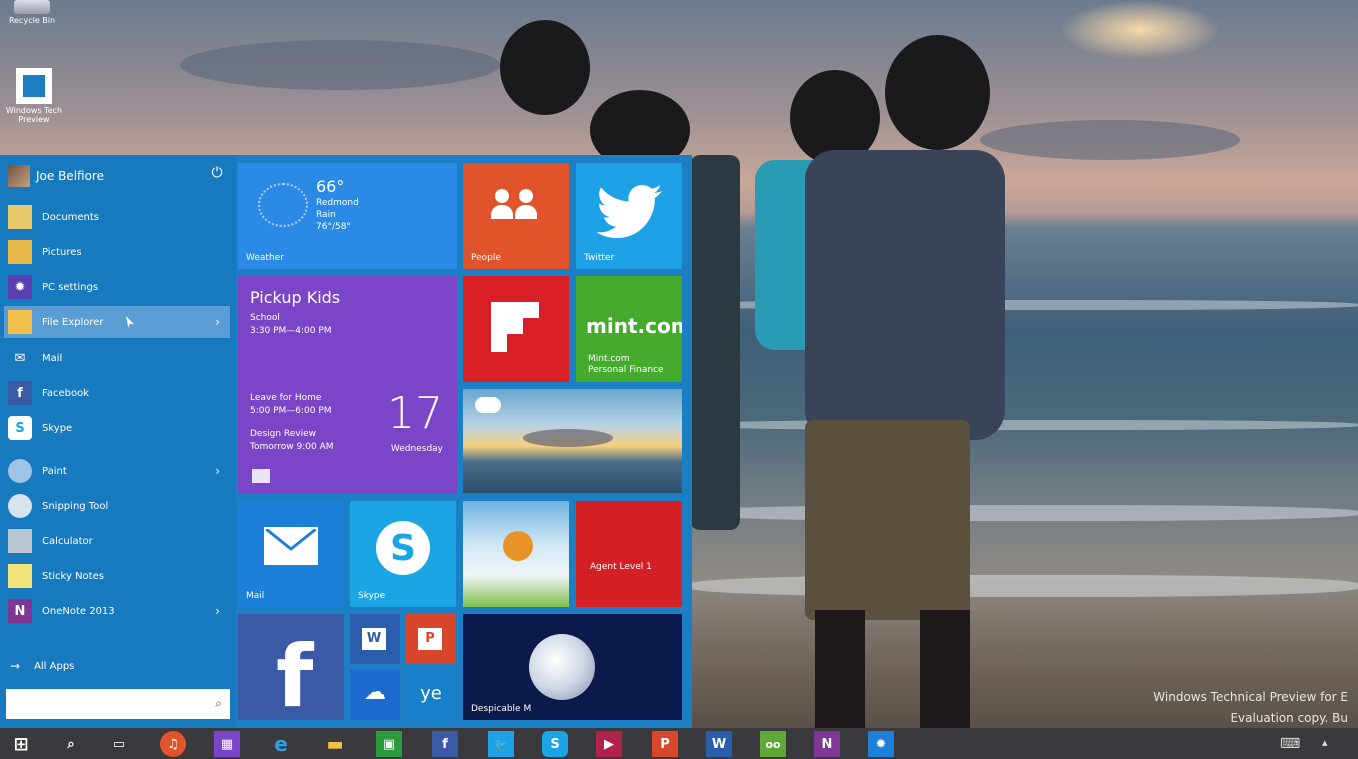 This screenshot has width=1358, height=759. What do you see at coordinates (945, 670) in the screenshot?
I see `man-leg` at bounding box center [945, 670].